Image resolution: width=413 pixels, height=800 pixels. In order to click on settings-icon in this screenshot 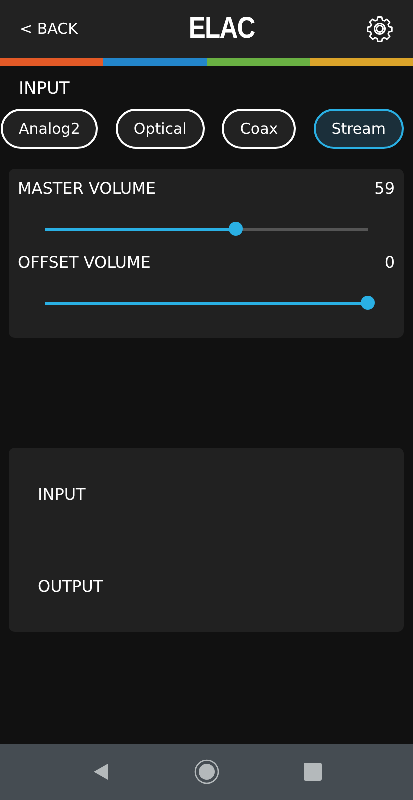, I will do `click(379, 29)`.